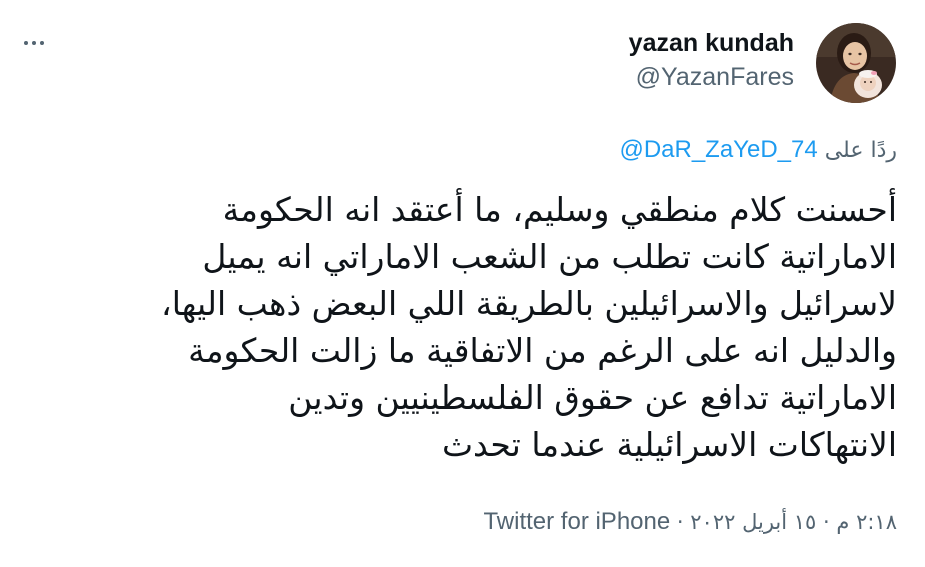  I want to click on more-horizontal-icon, so click(26, 43).